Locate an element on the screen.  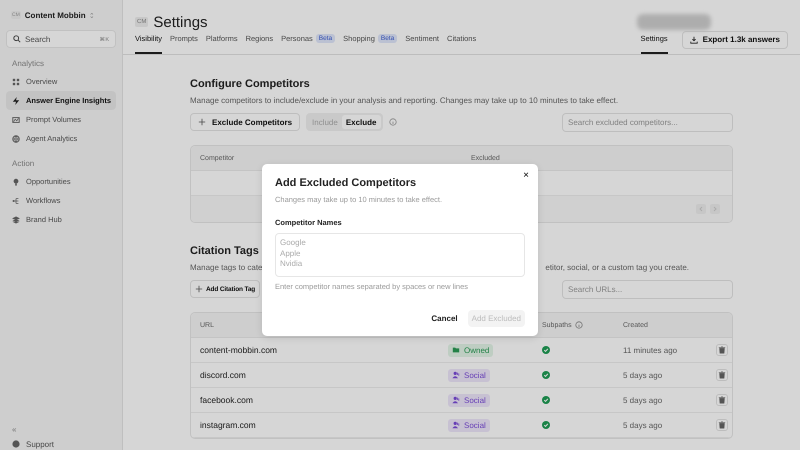
globe-icon is located at coordinates (16, 138).